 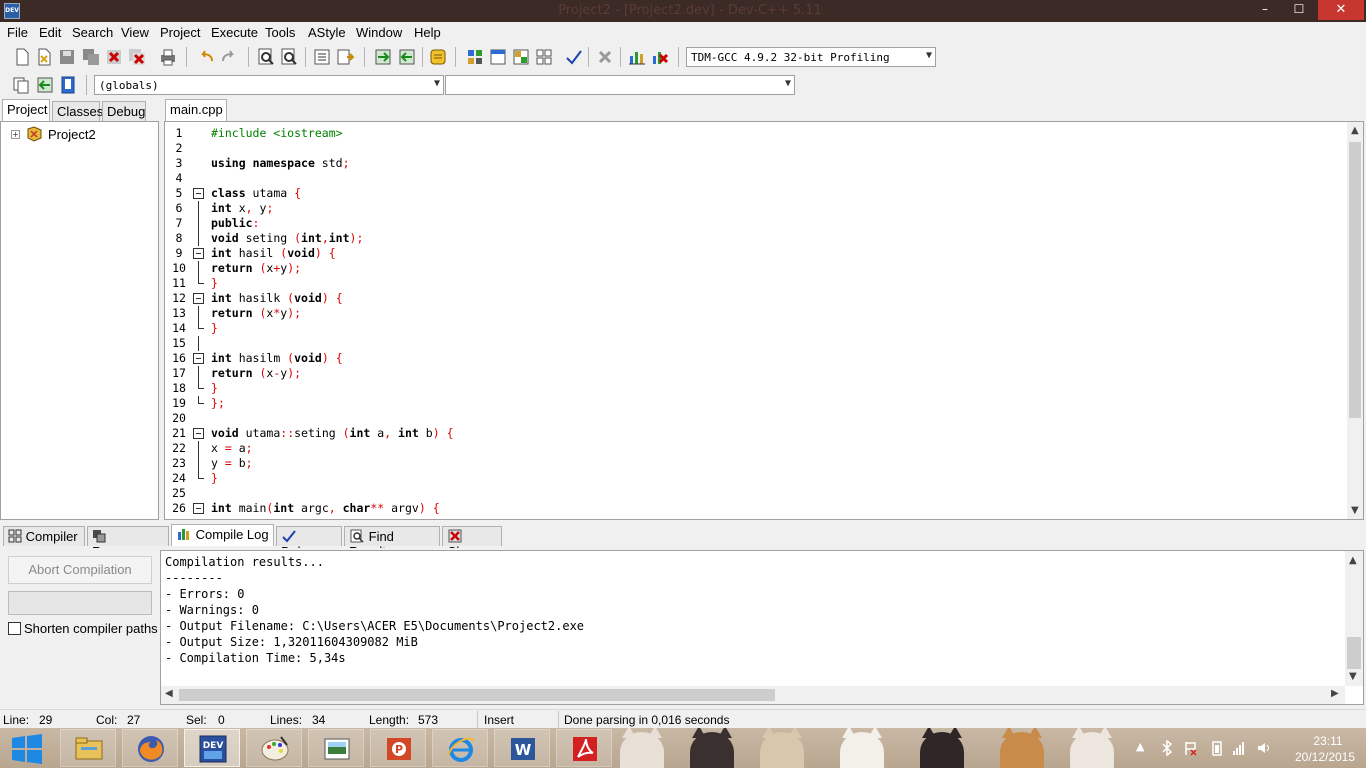 What do you see at coordinates (128, 542) in the screenshot?
I see `tab-resources: Resources` at bounding box center [128, 542].